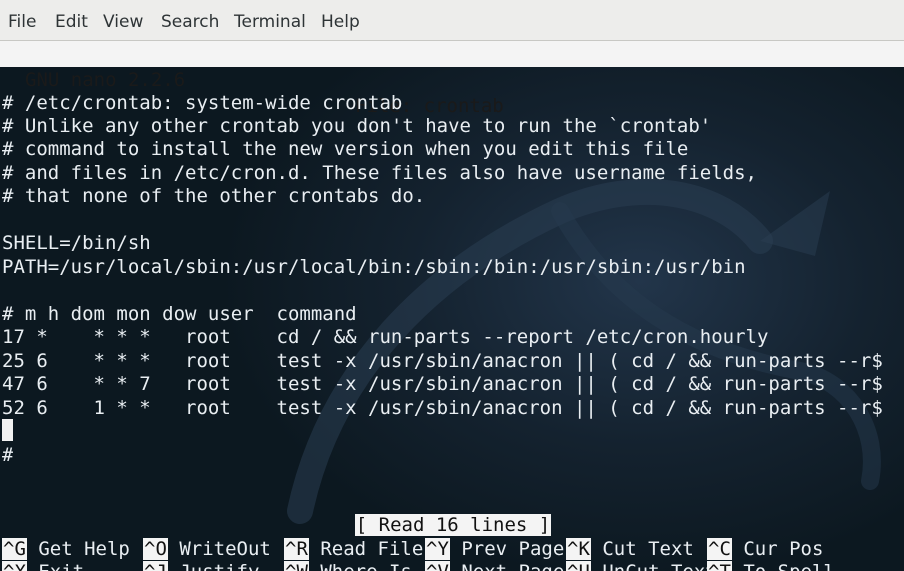 The height and width of the screenshot is (571, 904). I want to click on shortcut-label: Where Is, so click(366, 566).